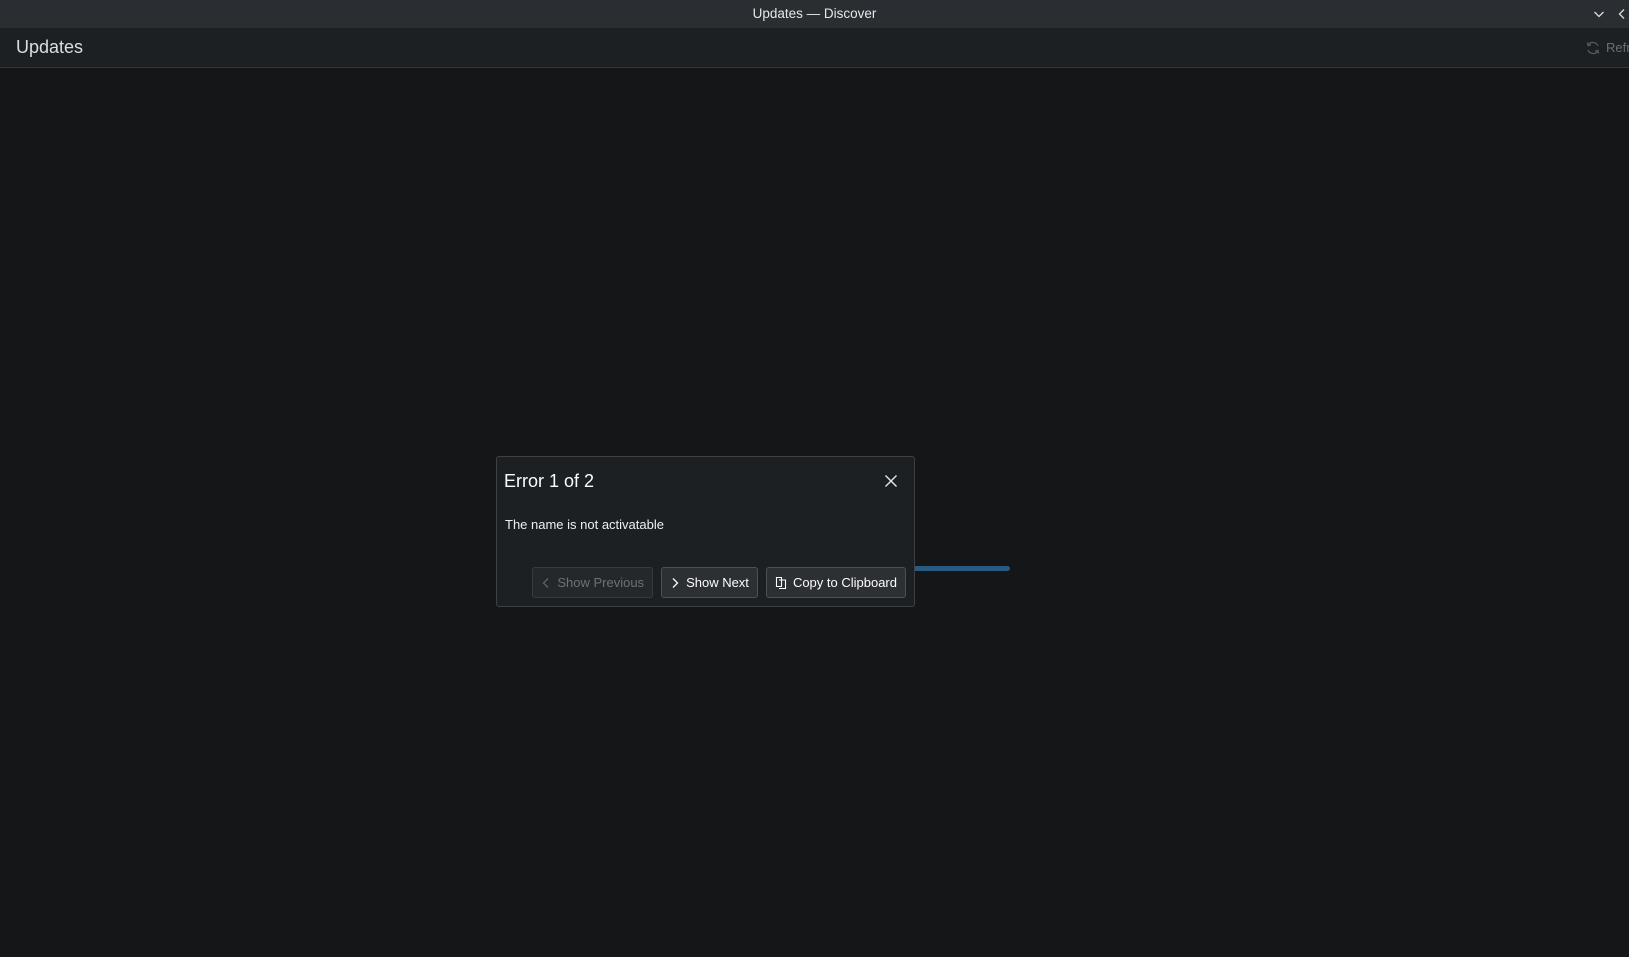 Image resolution: width=1629 pixels, height=957 pixels. I want to click on error-message: The name is not activatable, so click(584, 524).